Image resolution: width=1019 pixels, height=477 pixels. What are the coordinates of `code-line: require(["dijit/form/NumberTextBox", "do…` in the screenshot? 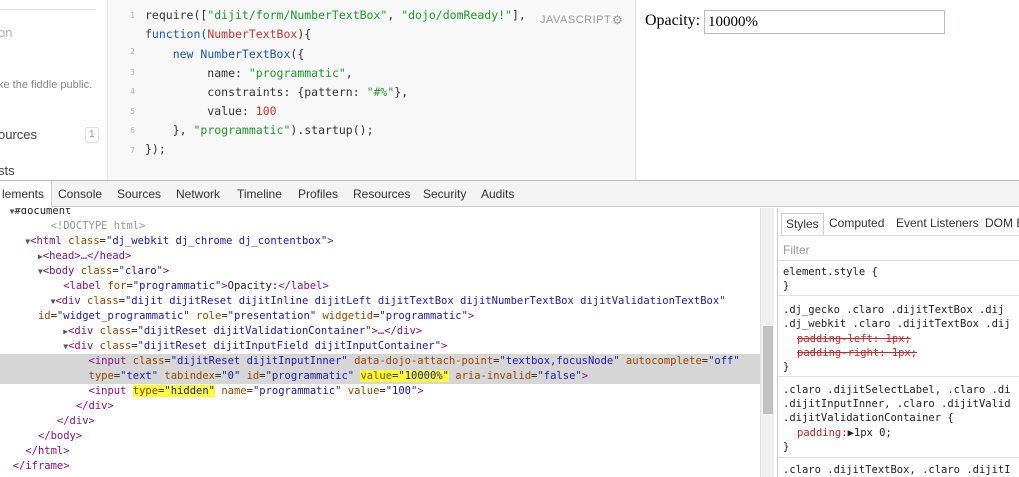 It's located at (335, 15).